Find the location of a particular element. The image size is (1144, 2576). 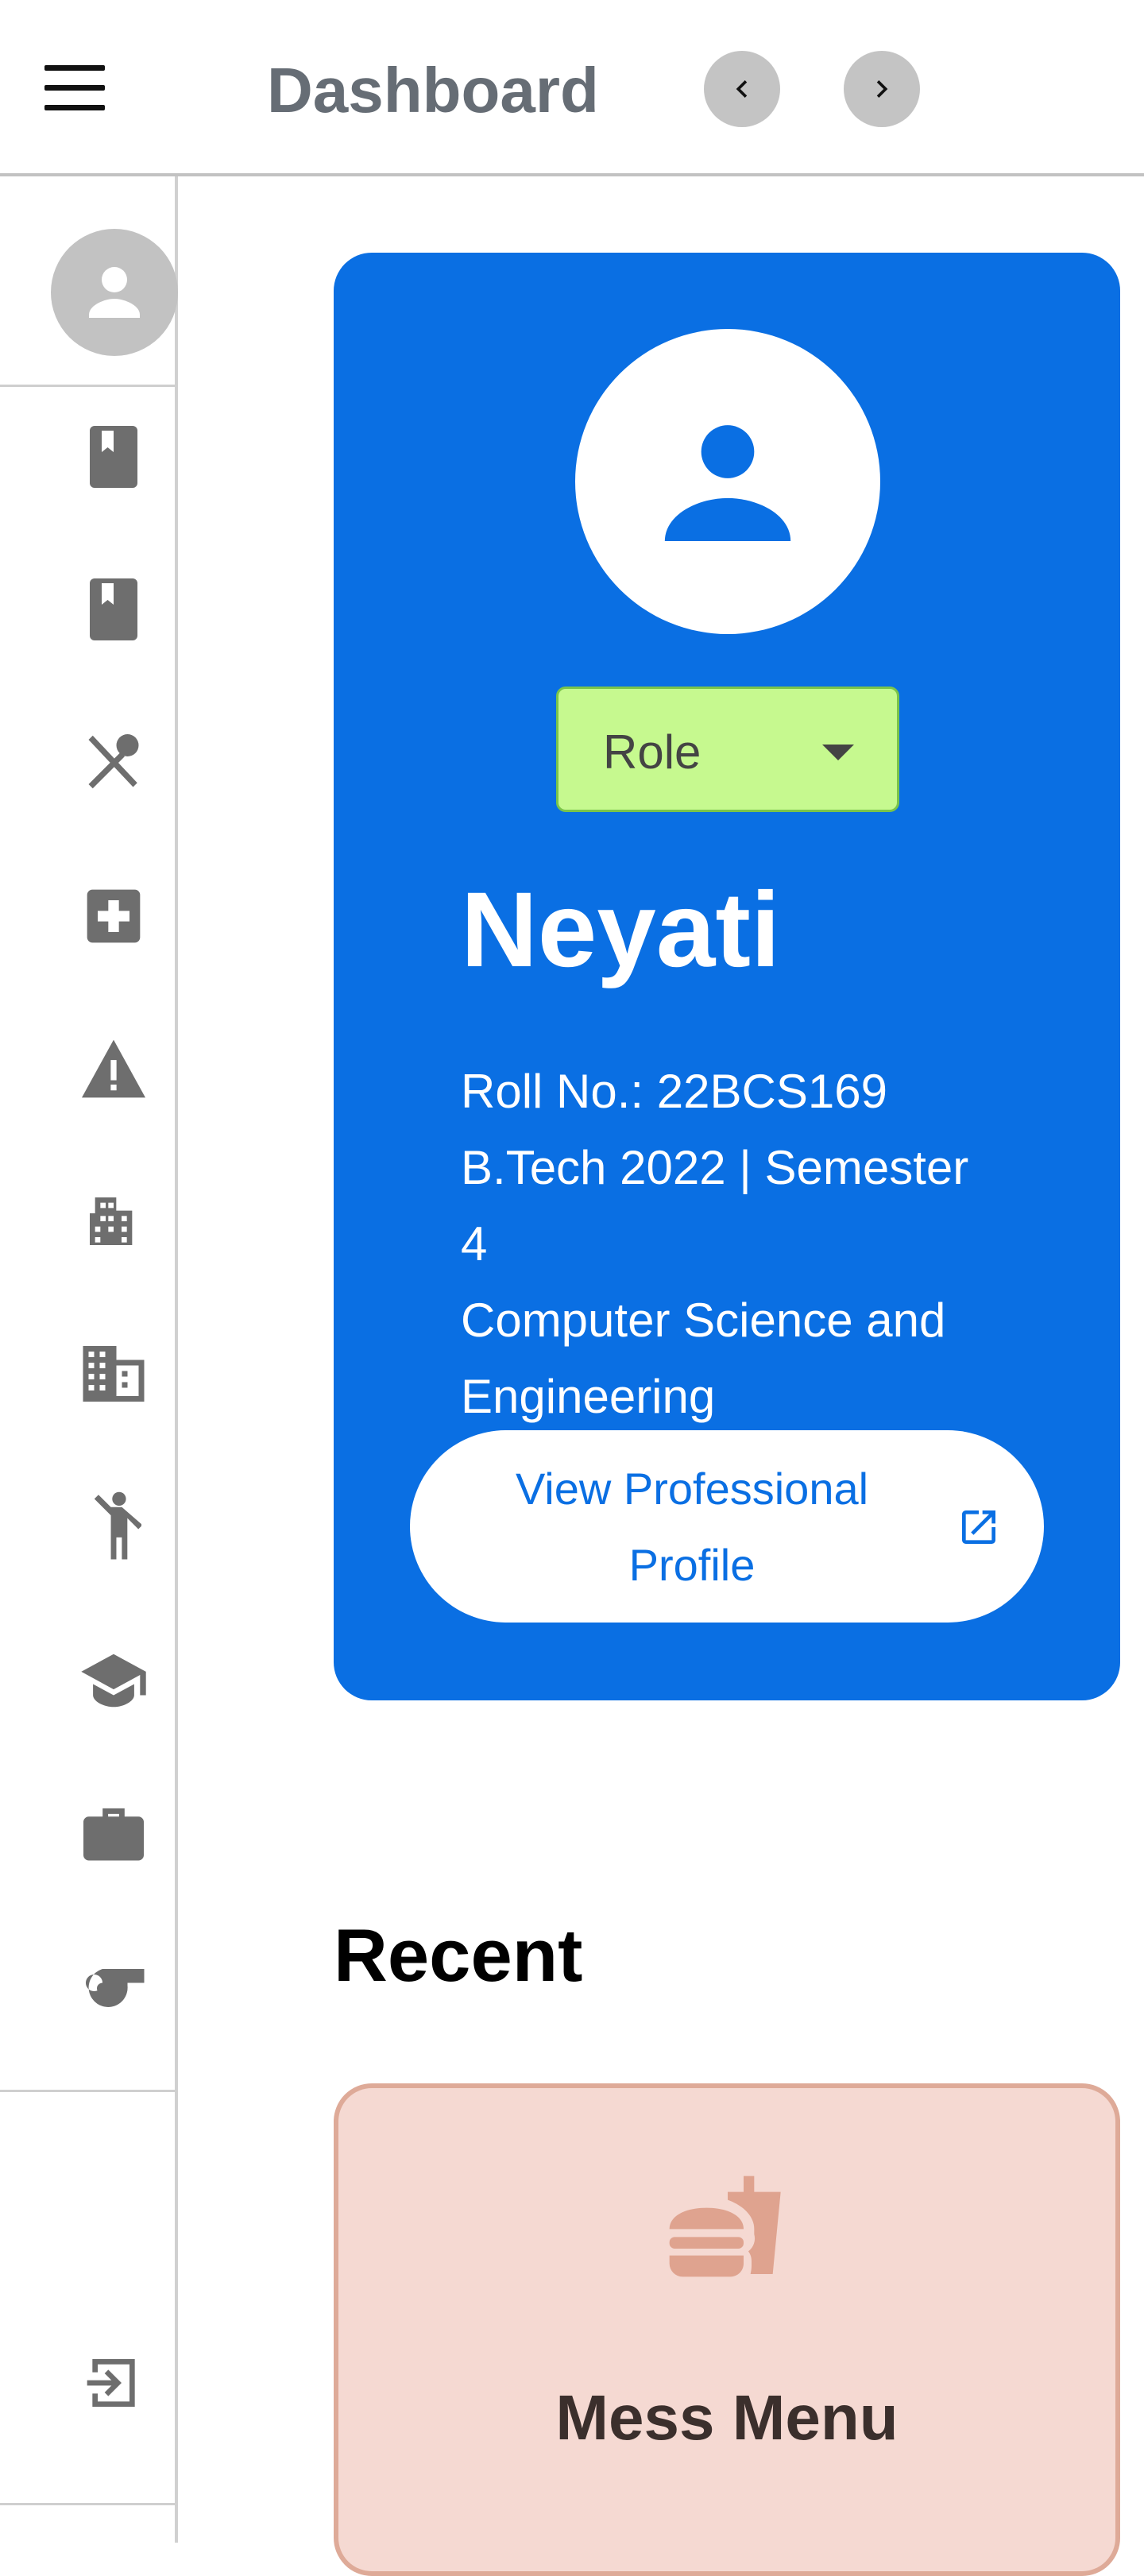

medical-cross-icon is located at coordinates (114, 916).